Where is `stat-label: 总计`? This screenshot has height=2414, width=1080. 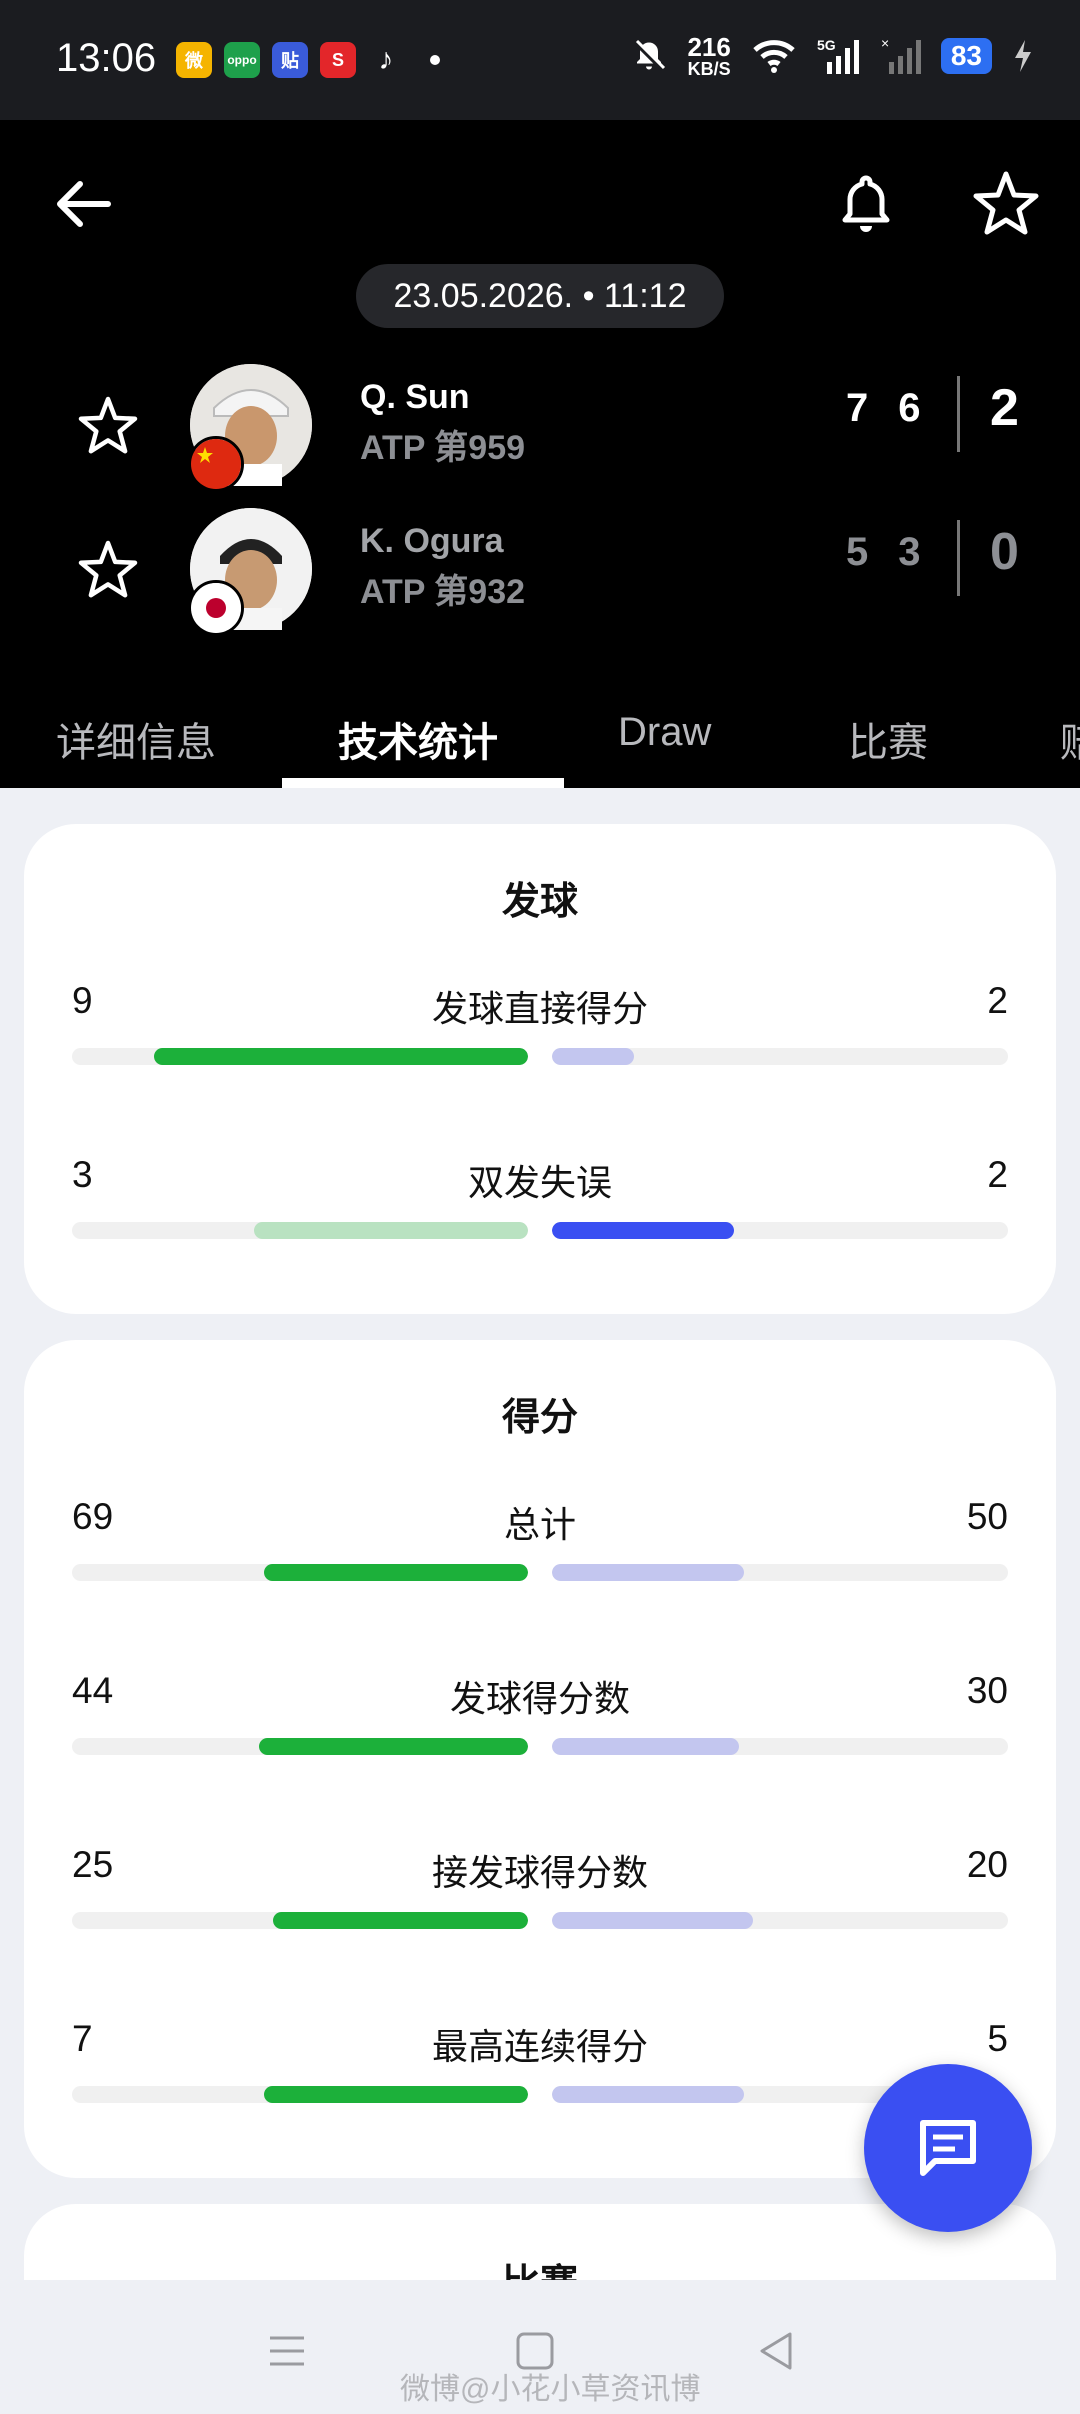 stat-label: 总计 is located at coordinates (539, 1524).